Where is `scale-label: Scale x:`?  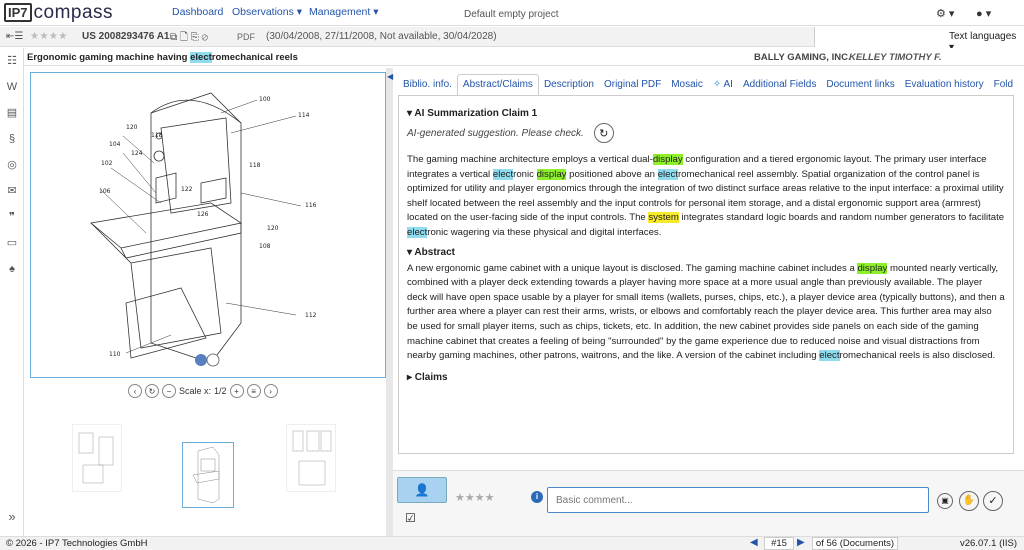
scale-label: Scale x: is located at coordinates (195, 391).